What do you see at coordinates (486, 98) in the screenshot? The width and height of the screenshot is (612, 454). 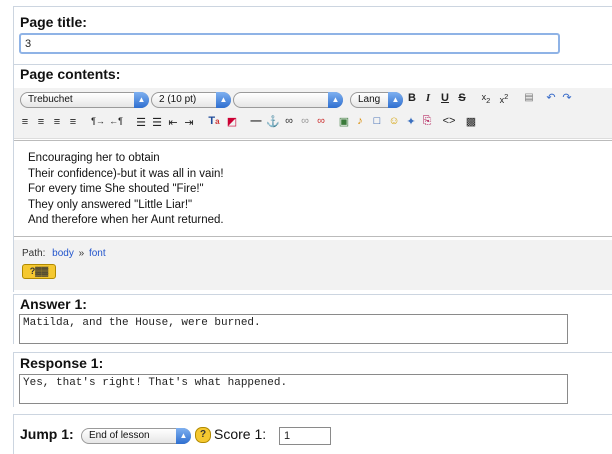 I see `subscript-icon: x2` at bounding box center [486, 98].